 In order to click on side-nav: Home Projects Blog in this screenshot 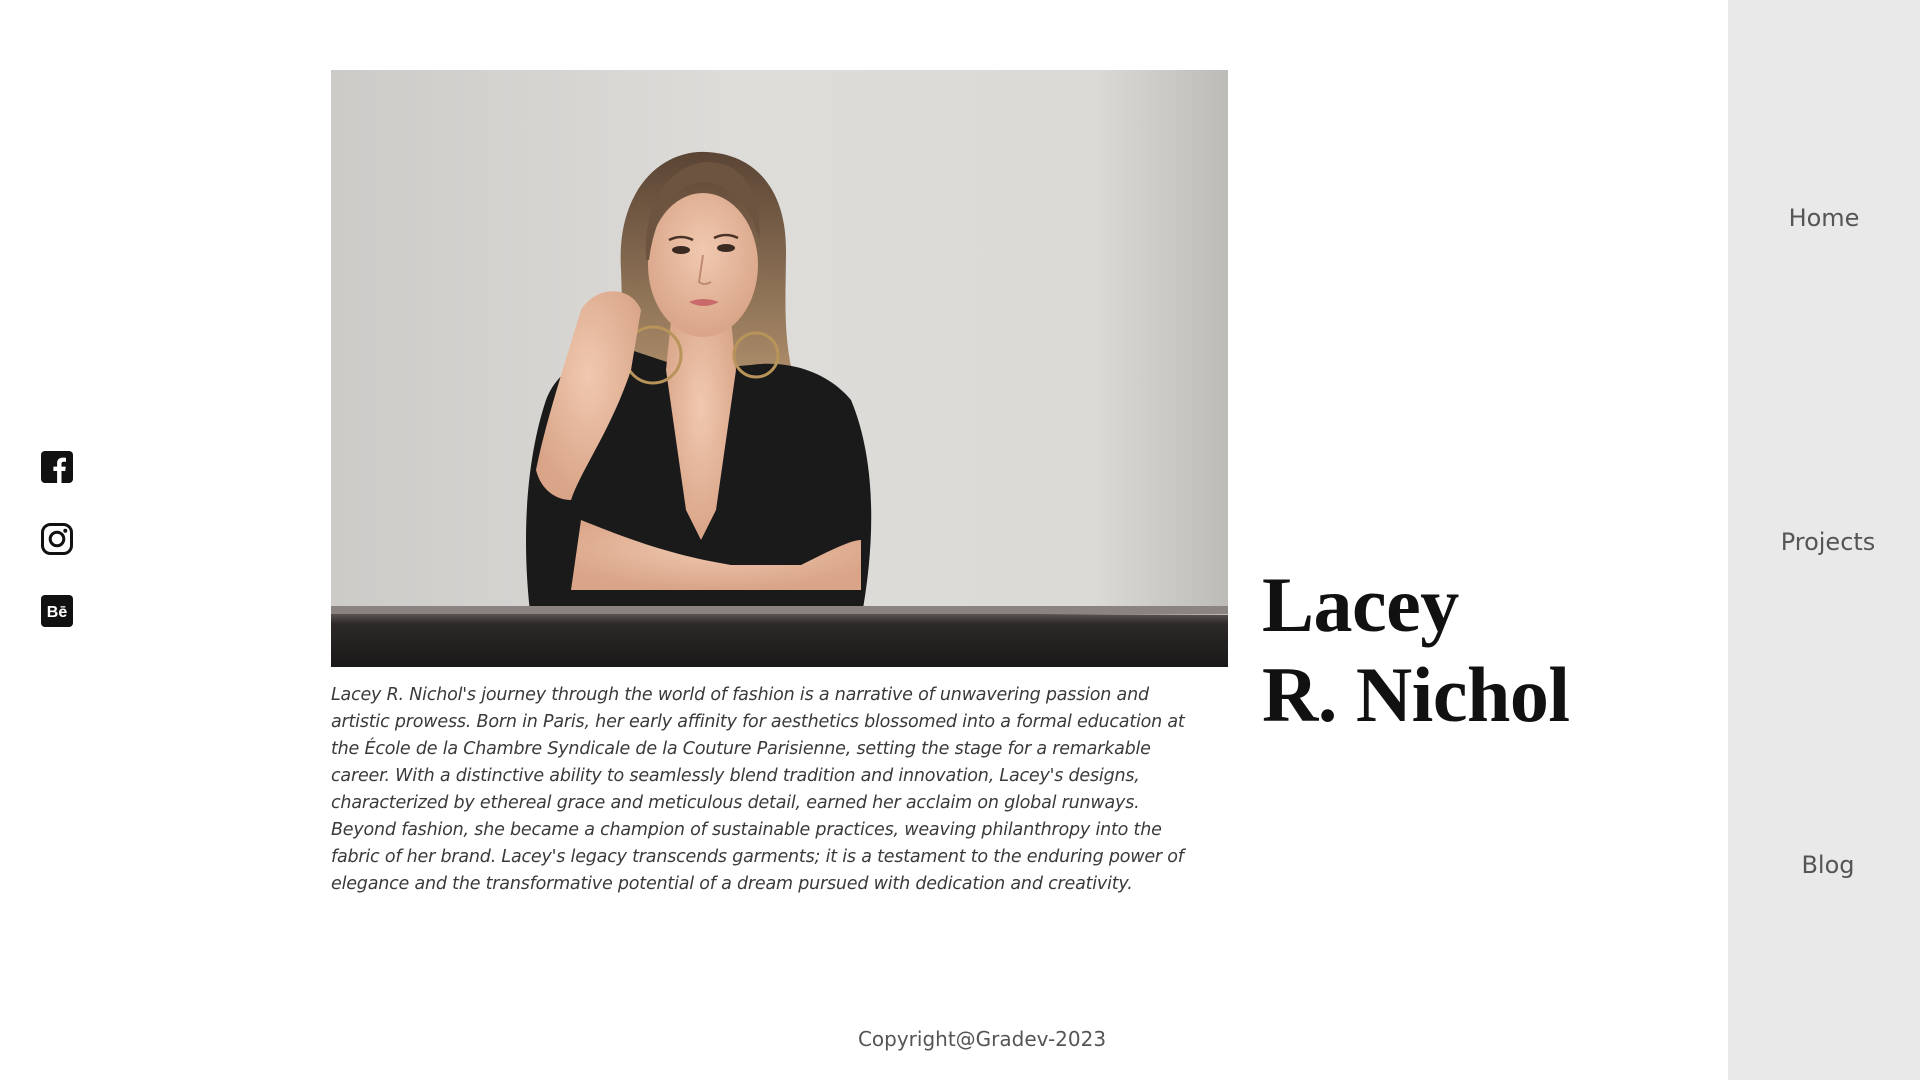, I will do `click(1824, 540)`.